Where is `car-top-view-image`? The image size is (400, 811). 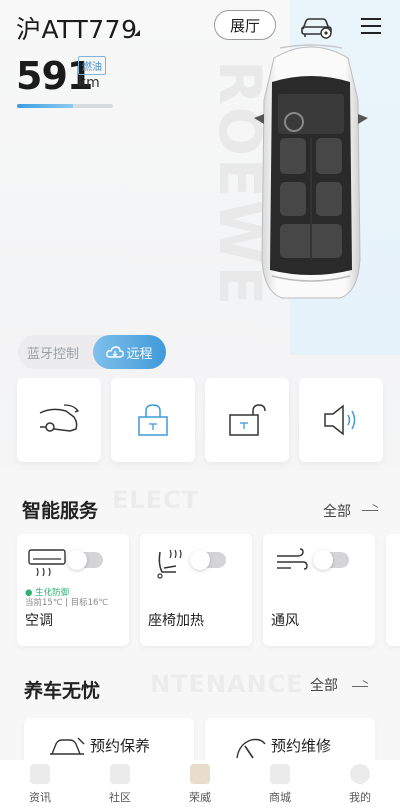 car-top-view-image is located at coordinates (311, 171).